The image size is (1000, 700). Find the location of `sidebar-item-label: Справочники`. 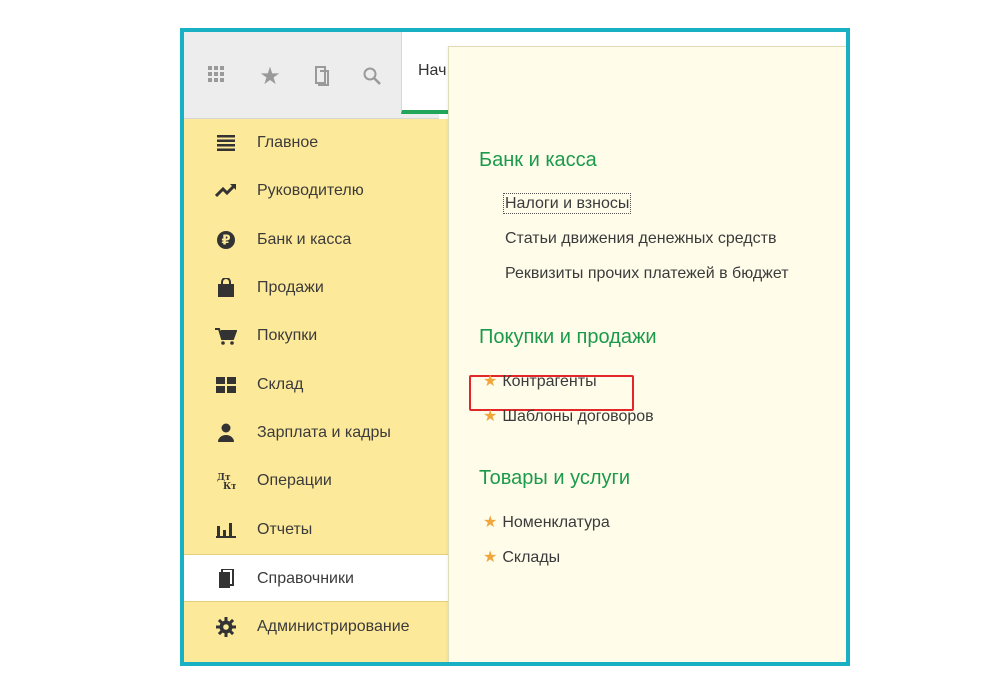

sidebar-item-label: Справочники is located at coordinates (305, 578).